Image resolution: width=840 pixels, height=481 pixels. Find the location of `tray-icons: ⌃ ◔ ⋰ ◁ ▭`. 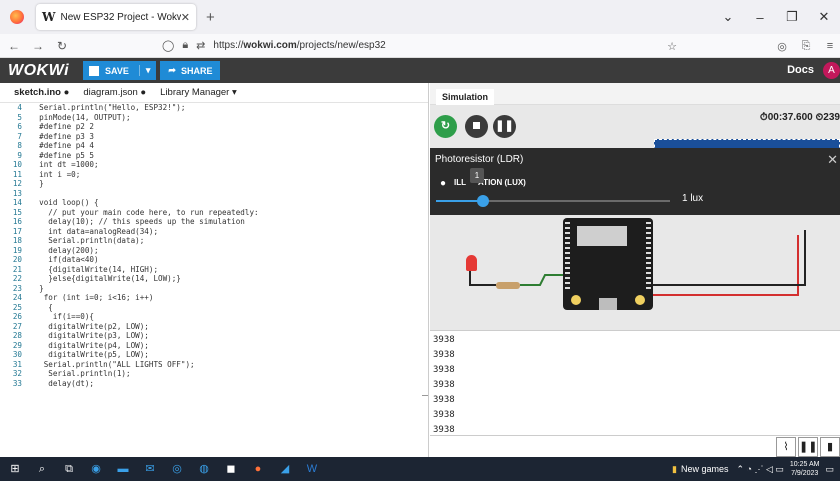

tray-icons: ⌃ ◔ ⋰ ◁ ▭ is located at coordinates (760, 469).